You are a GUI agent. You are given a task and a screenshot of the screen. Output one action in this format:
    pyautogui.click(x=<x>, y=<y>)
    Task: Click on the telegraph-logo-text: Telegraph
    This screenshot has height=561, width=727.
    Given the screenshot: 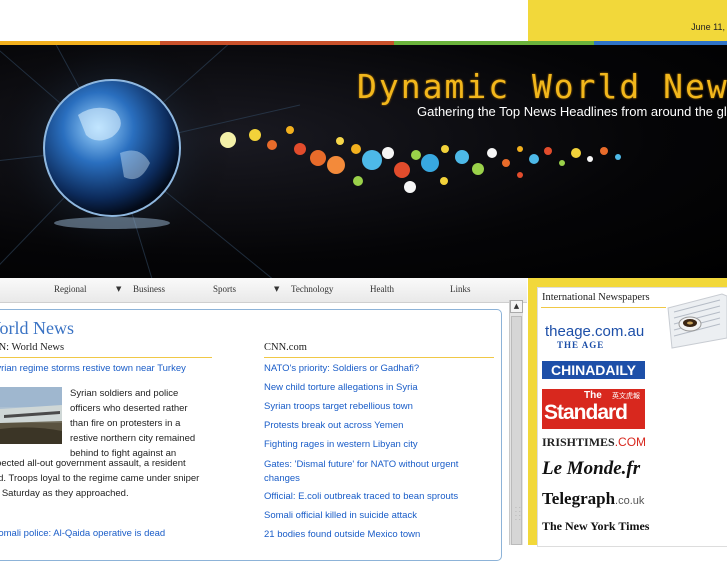 What is the action you would take?
    pyautogui.click(x=579, y=498)
    